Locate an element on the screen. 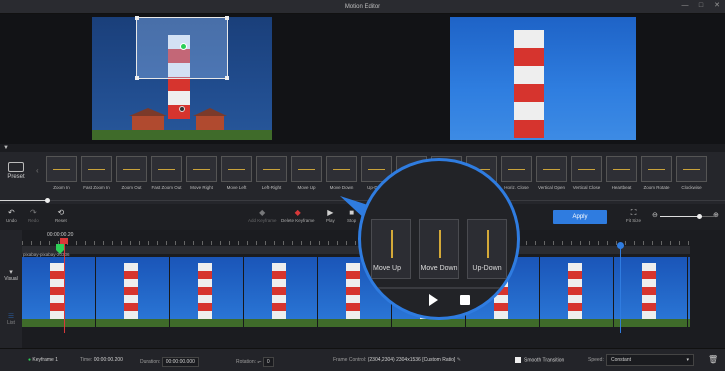 This screenshot has height=371, width=725. checkbox-checked-icon is located at coordinates (518, 360).